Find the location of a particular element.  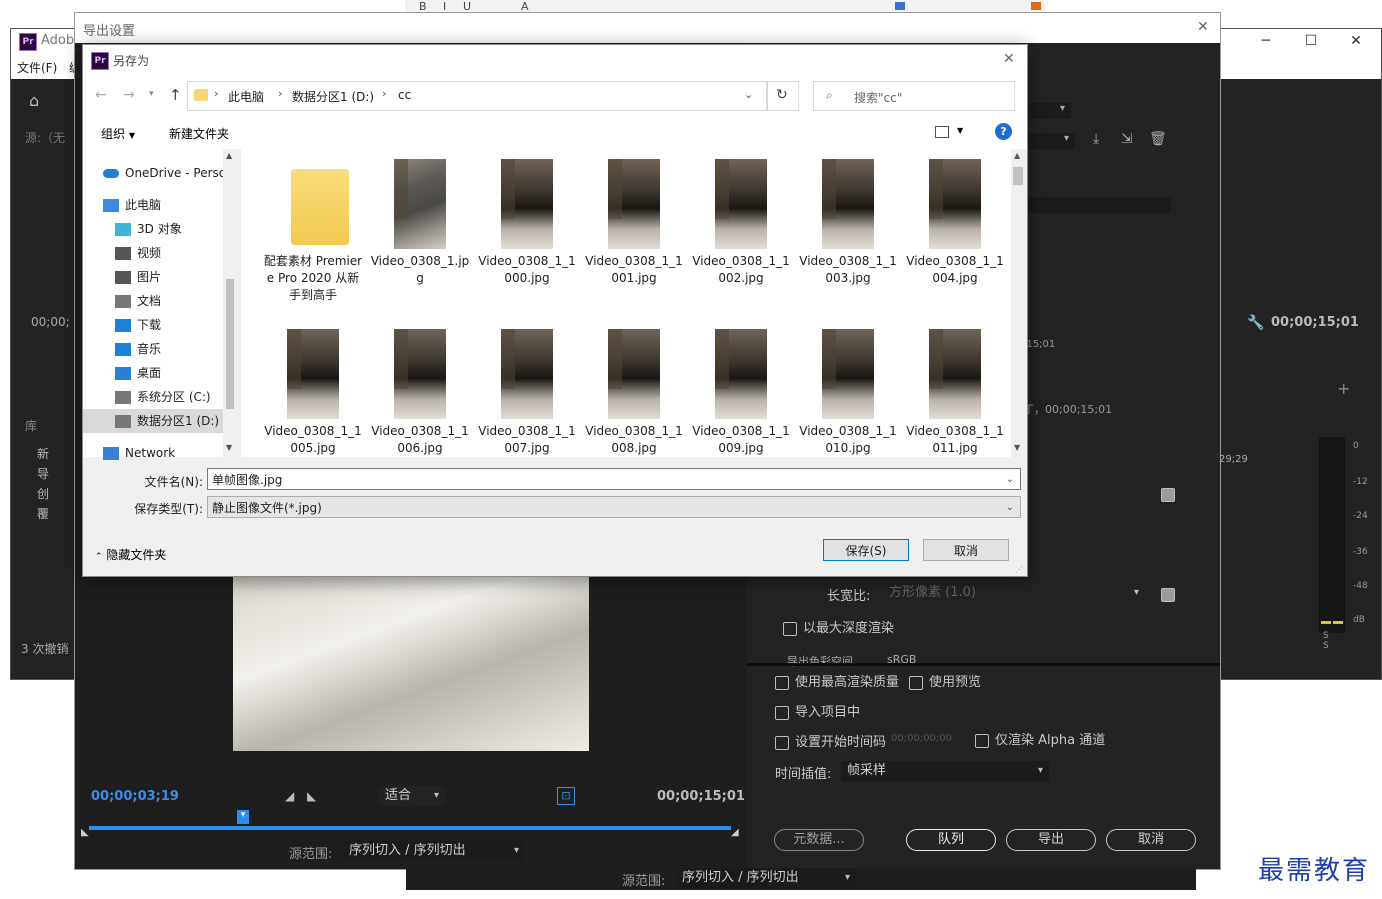

chevron-down-icon: ▼ is located at coordinates (960, 130).